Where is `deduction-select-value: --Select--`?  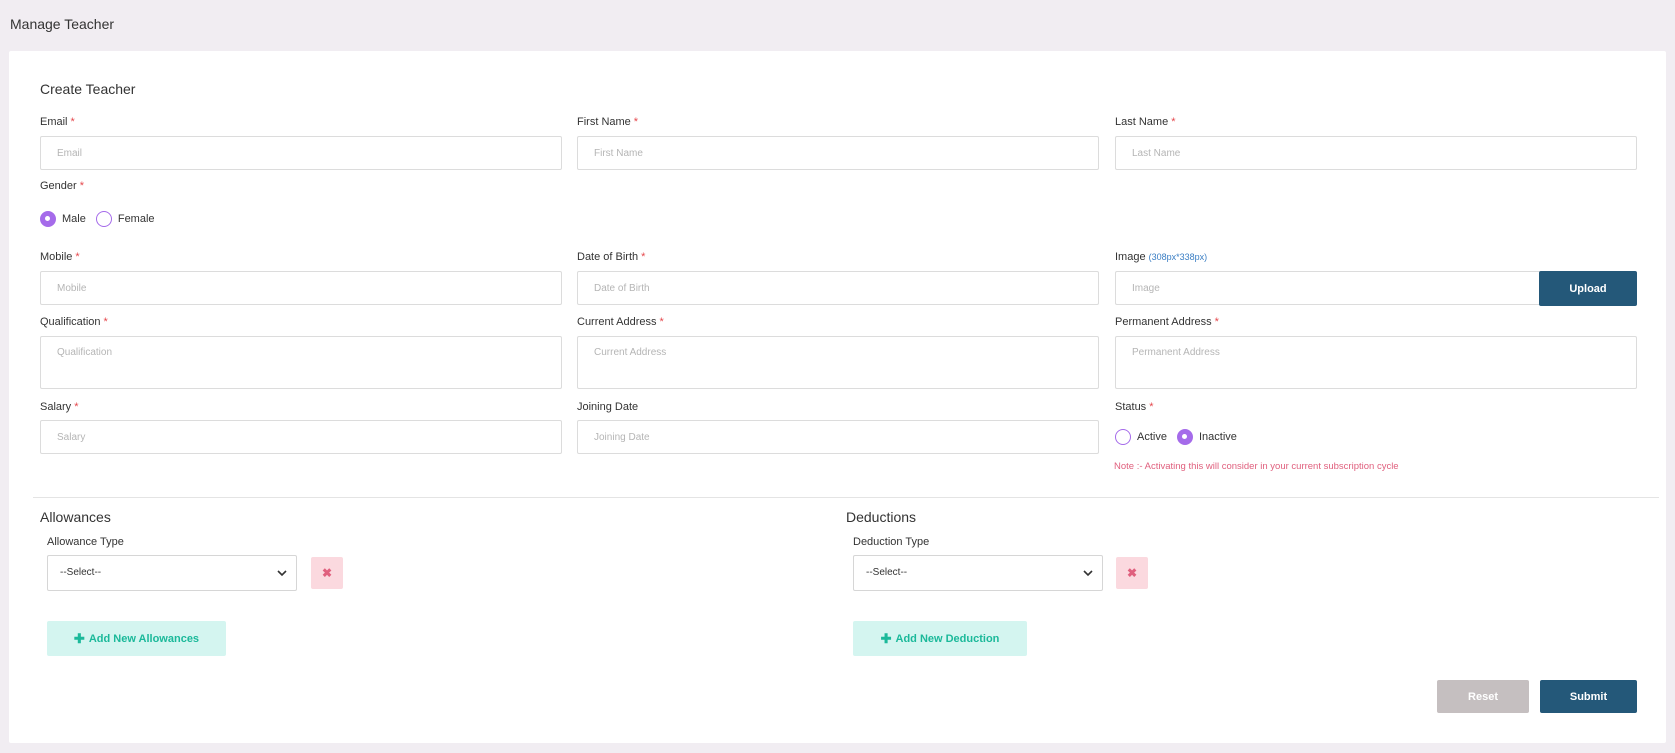 deduction-select-value: --Select-- is located at coordinates (887, 572).